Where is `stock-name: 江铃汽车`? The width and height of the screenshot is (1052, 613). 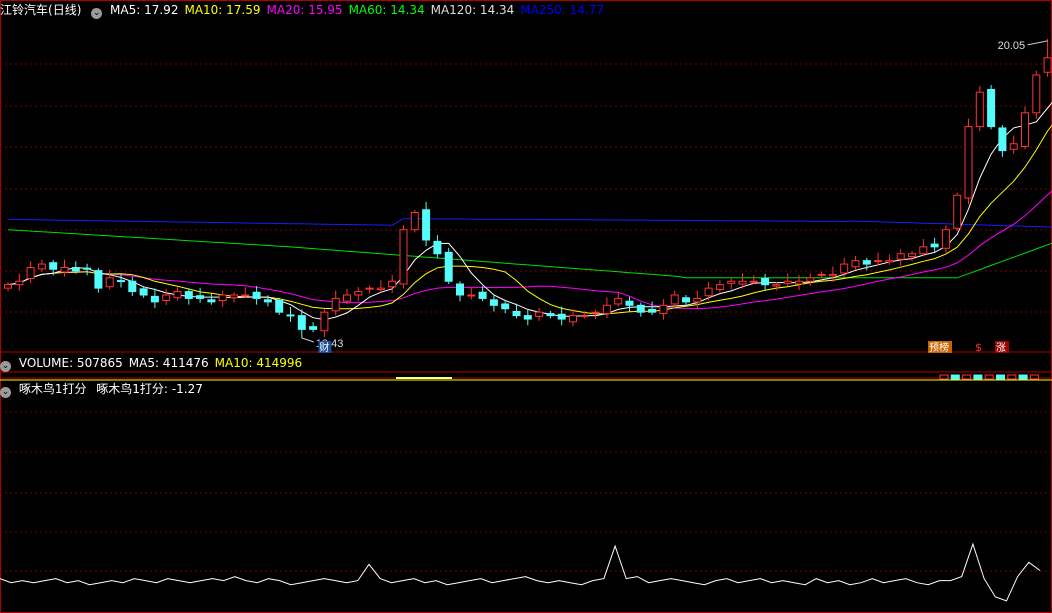 stock-name: 江铃汽车 is located at coordinates (24, 10).